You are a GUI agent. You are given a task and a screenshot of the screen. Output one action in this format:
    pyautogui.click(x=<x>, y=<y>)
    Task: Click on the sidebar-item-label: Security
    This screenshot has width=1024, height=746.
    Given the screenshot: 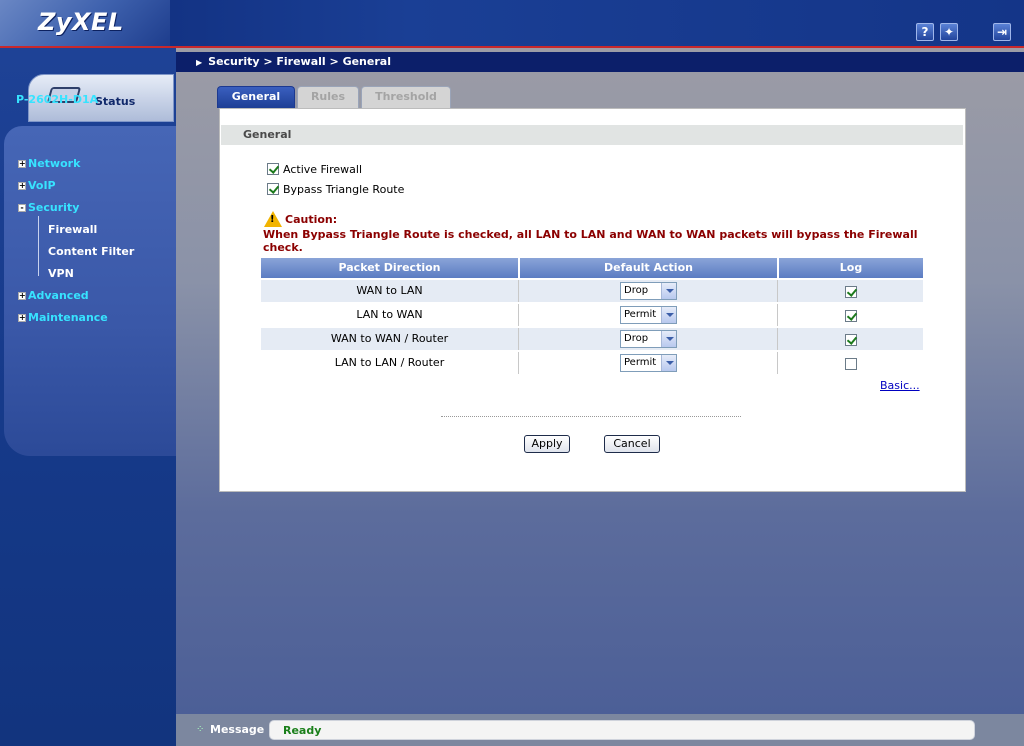 What is the action you would take?
    pyautogui.click(x=54, y=207)
    